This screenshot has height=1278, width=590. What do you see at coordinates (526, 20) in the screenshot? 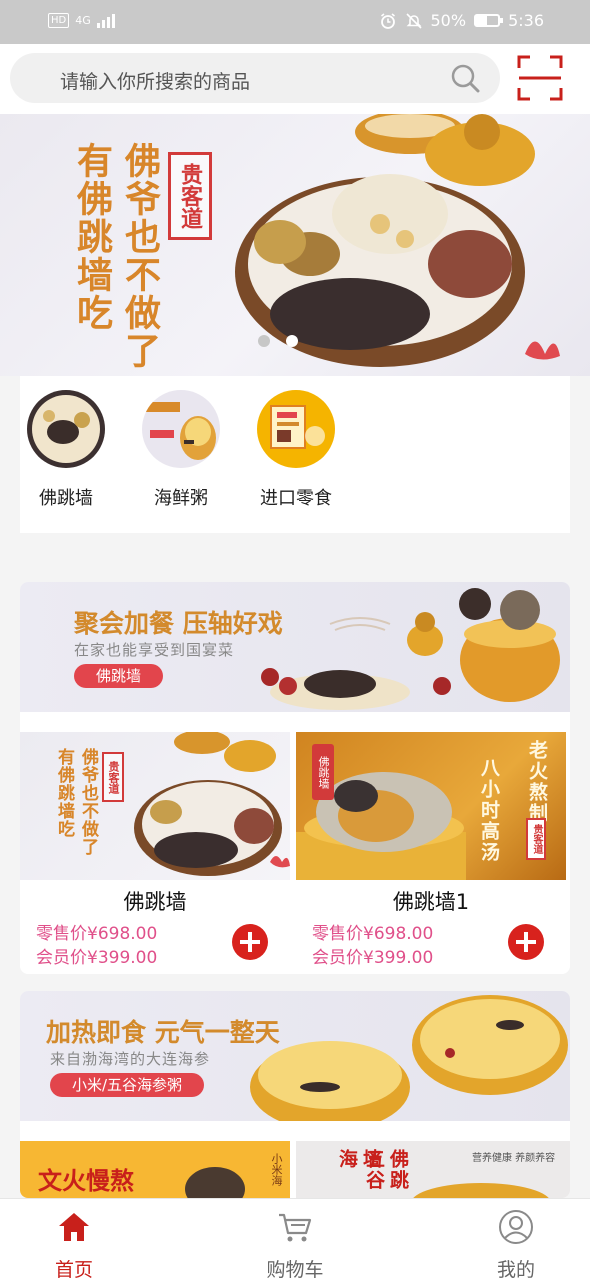
I see `clock: 5:36` at bounding box center [526, 20].